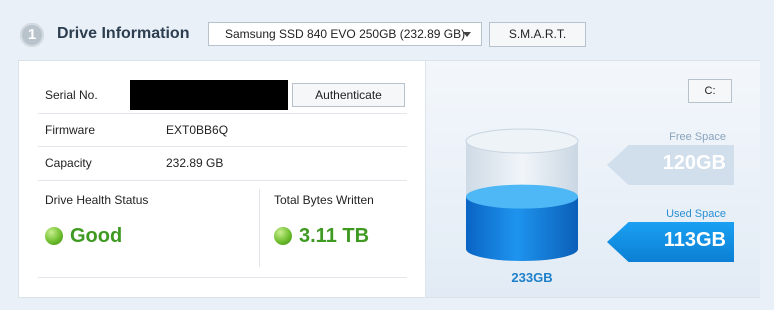  I want to click on capacity-label: Capacity, so click(68, 163).